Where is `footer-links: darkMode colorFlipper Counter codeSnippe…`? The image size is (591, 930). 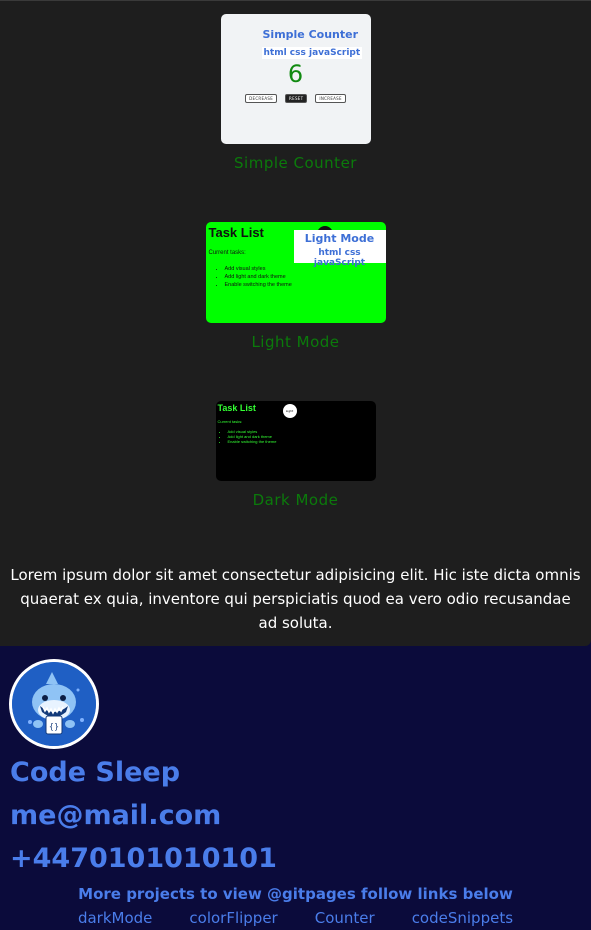 footer-links: darkMode colorFlipper Counter codeSnippe… is located at coordinates (295, 918).